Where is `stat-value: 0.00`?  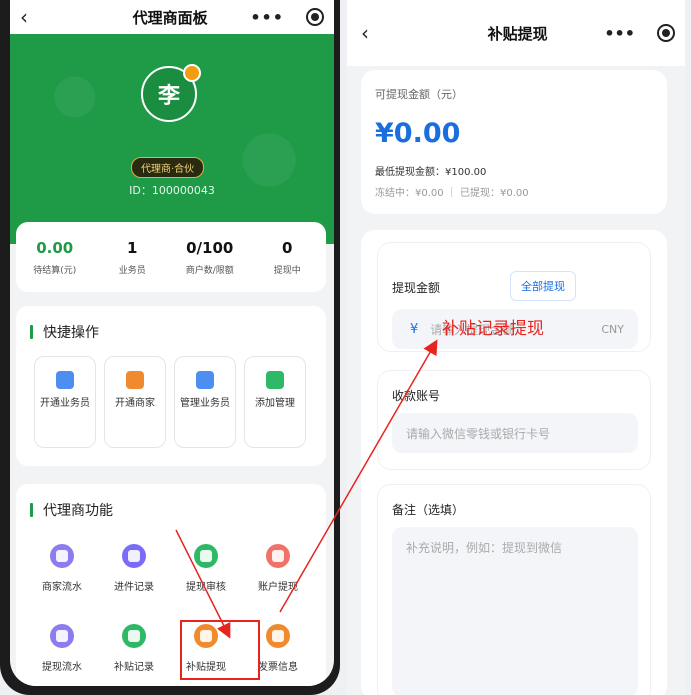 stat-value: 0.00 is located at coordinates (55, 247).